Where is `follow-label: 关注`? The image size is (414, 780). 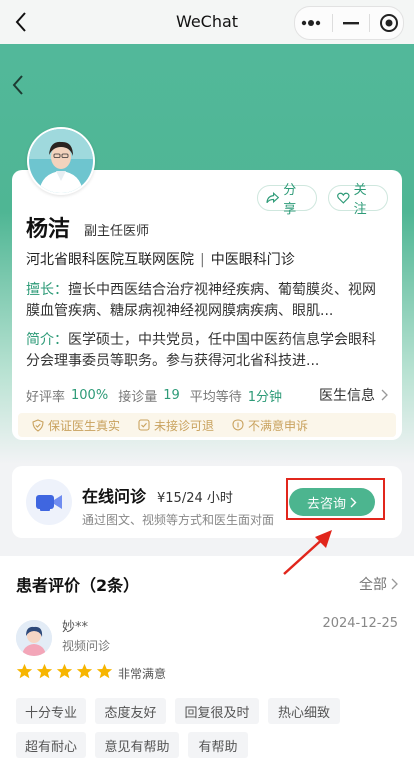 follow-label: 关注 is located at coordinates (360, 200).